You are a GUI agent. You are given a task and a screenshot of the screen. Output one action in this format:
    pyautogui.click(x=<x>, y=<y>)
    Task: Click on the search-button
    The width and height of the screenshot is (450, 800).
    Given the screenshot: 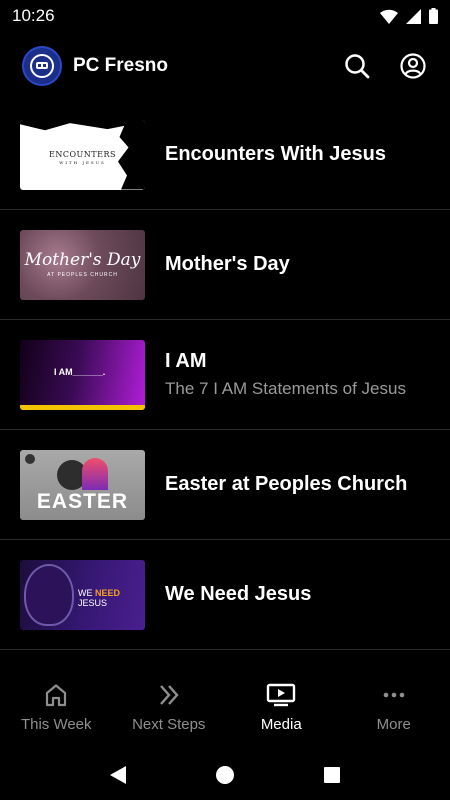 What is the action you would take?
    pyautogui.click(x=357, y=66)
    